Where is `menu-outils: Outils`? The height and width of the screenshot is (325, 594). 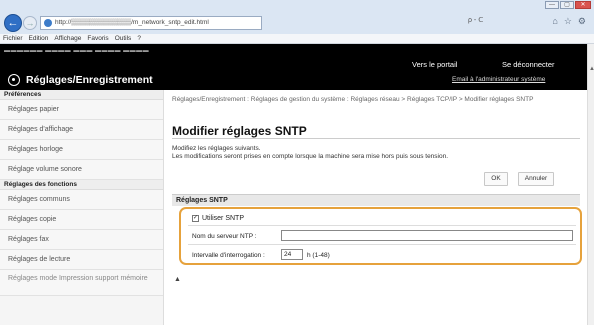 menu-outils: Outils is located at coordinates (123, 38).